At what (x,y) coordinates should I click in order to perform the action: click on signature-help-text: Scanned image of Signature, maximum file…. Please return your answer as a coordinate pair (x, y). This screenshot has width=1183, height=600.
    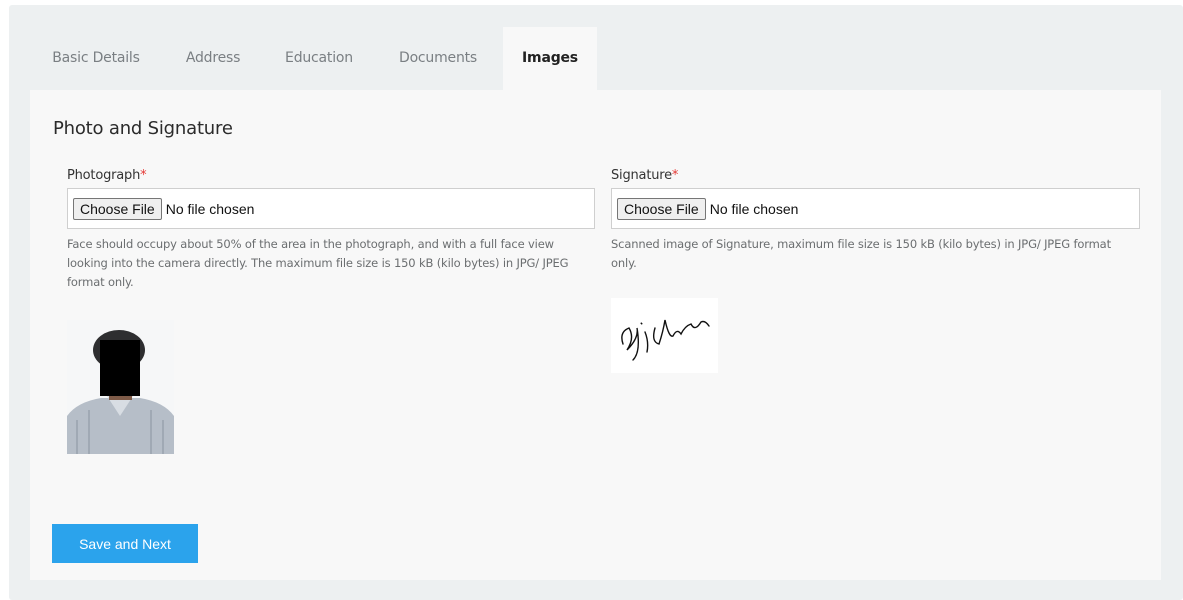
    Looking at the image, I should click on (861, 253).